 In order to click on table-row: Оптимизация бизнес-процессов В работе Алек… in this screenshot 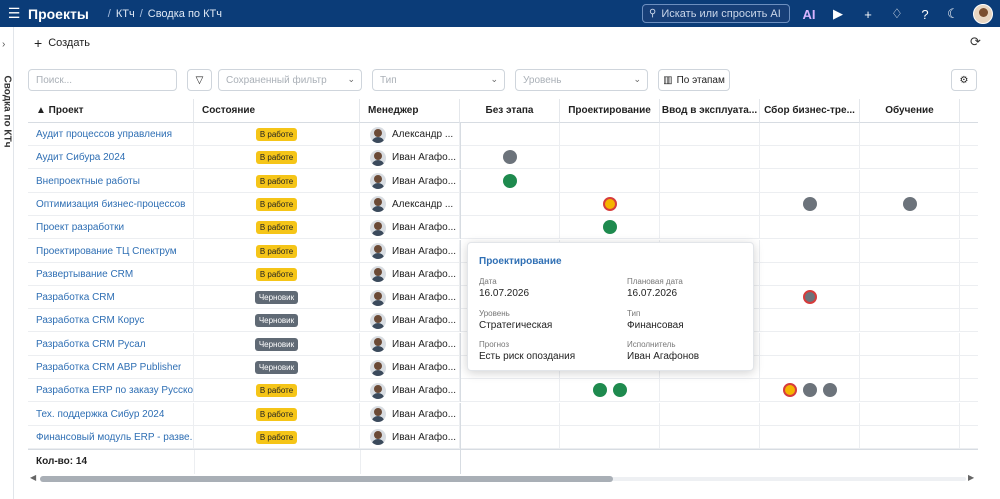, I will do `click(503, 204)`.